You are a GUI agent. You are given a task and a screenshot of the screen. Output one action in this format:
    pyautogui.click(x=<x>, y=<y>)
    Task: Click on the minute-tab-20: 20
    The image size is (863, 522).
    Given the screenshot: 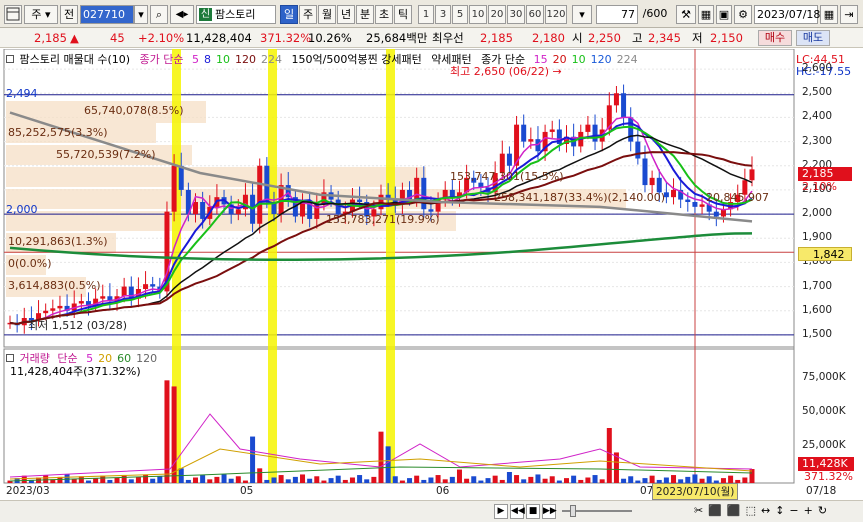 What is the action you would take?
    pyautogui.click(x=497, y=14)
    